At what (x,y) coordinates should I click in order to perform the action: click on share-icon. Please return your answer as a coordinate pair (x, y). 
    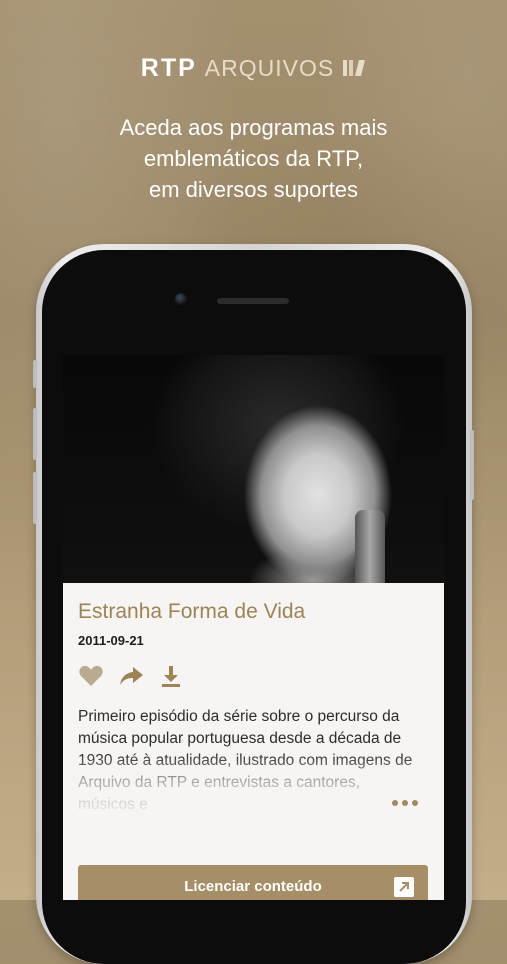
    Looking at the image, I should click on (131, 676).